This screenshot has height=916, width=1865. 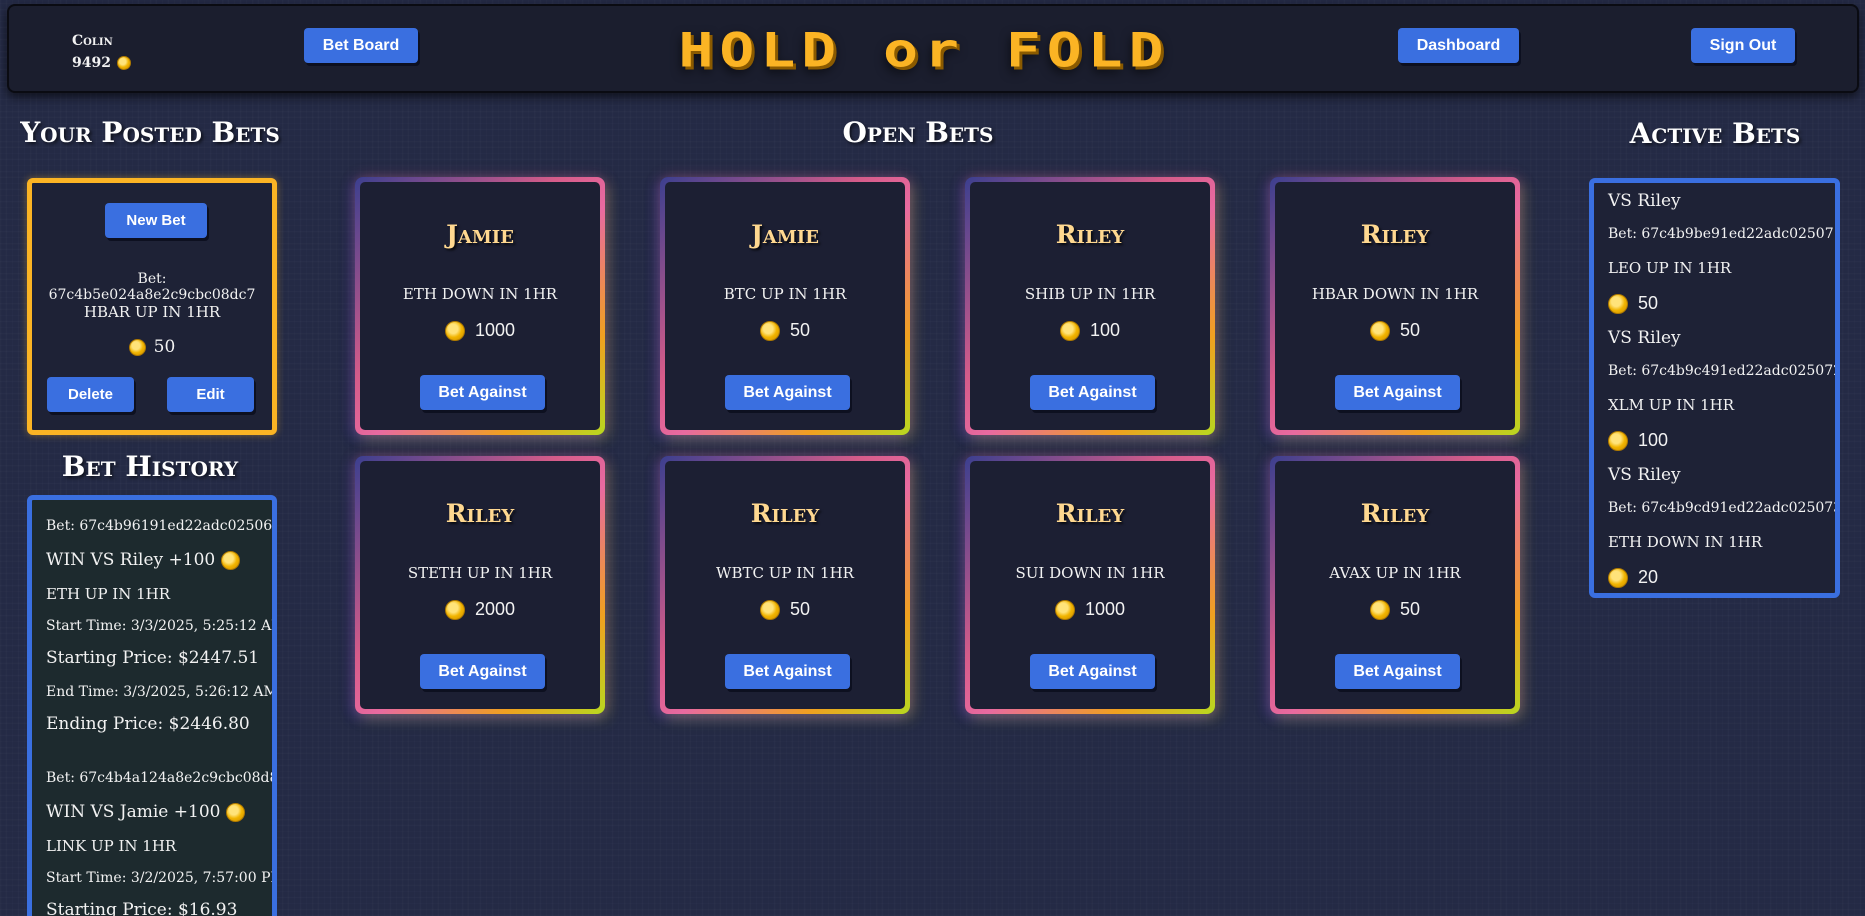 I want to click on bet-description: STETH UP IN 1HR, so click(x=480, y=573).